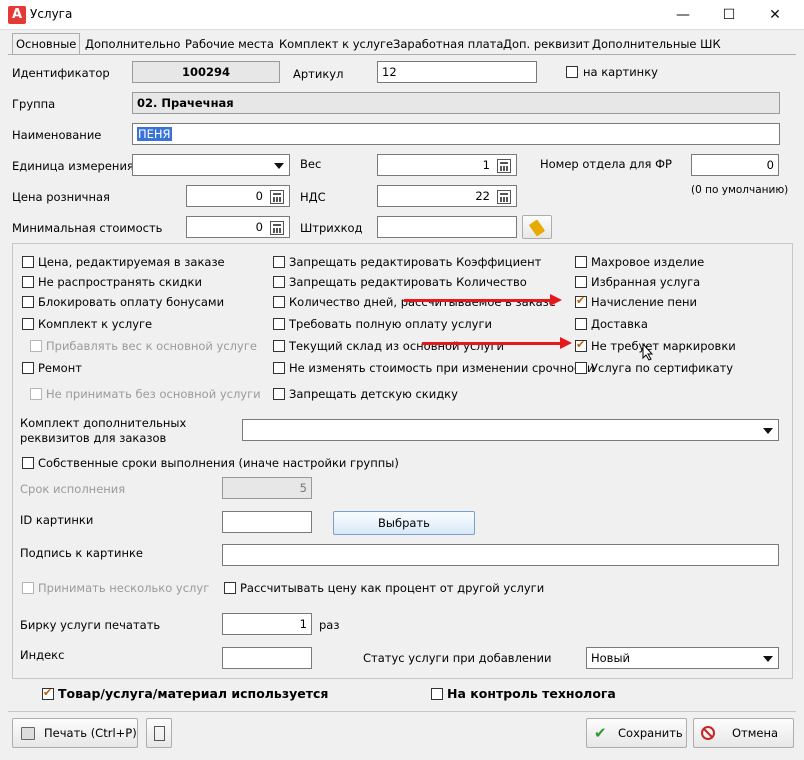 The height and width of the screenshot is (760, 804). Describe the element at coordinates (682, 658) in the screenshot. I see `status-select: Новый` at that location.